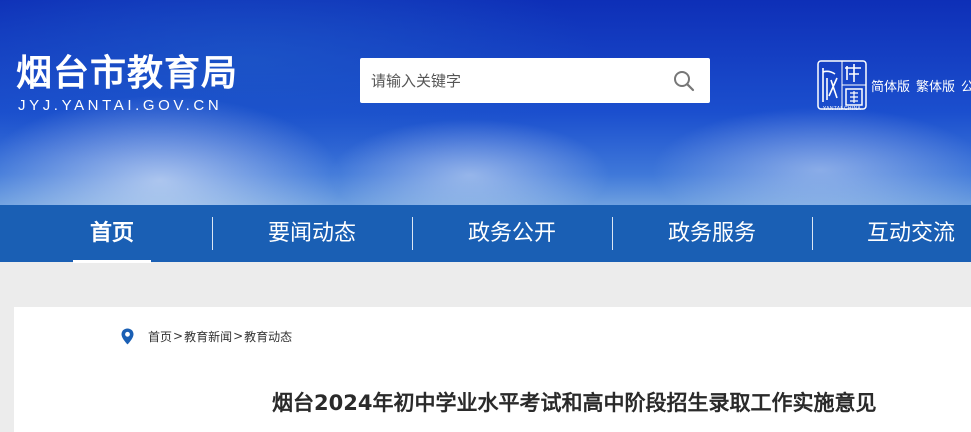 The image size is (971, 432). I want to click on breadcrumb-education-news: 教育新闻, so click(208, 336).